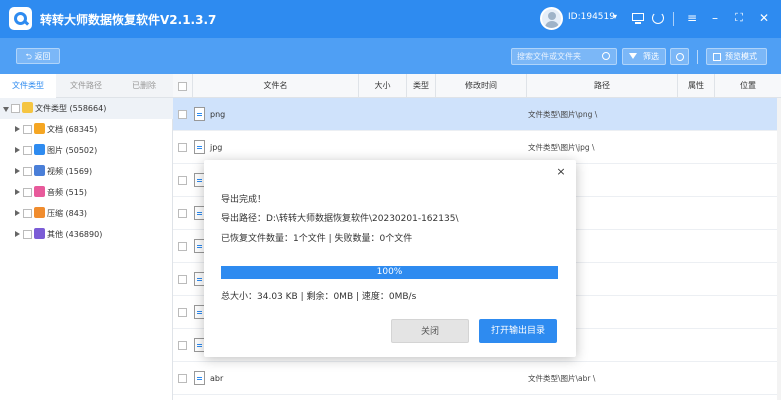 The image size is (781, 400). What do you see at coordinates (182, 86) in the screenshot?
I see `select-all-checkbox` at bounding box center [182, 86].